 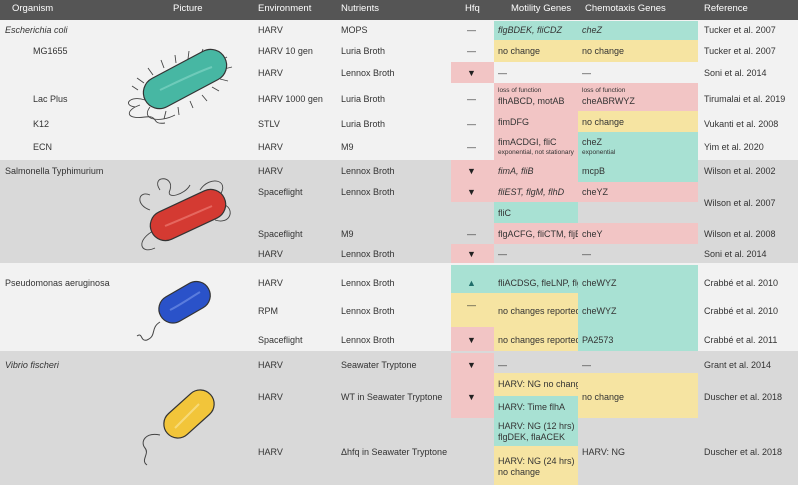 What do you see at coordinates (592, 30) in the screenshot?
I see `ecoli-chem-1: cheZ` at bounding box center [592, 30].